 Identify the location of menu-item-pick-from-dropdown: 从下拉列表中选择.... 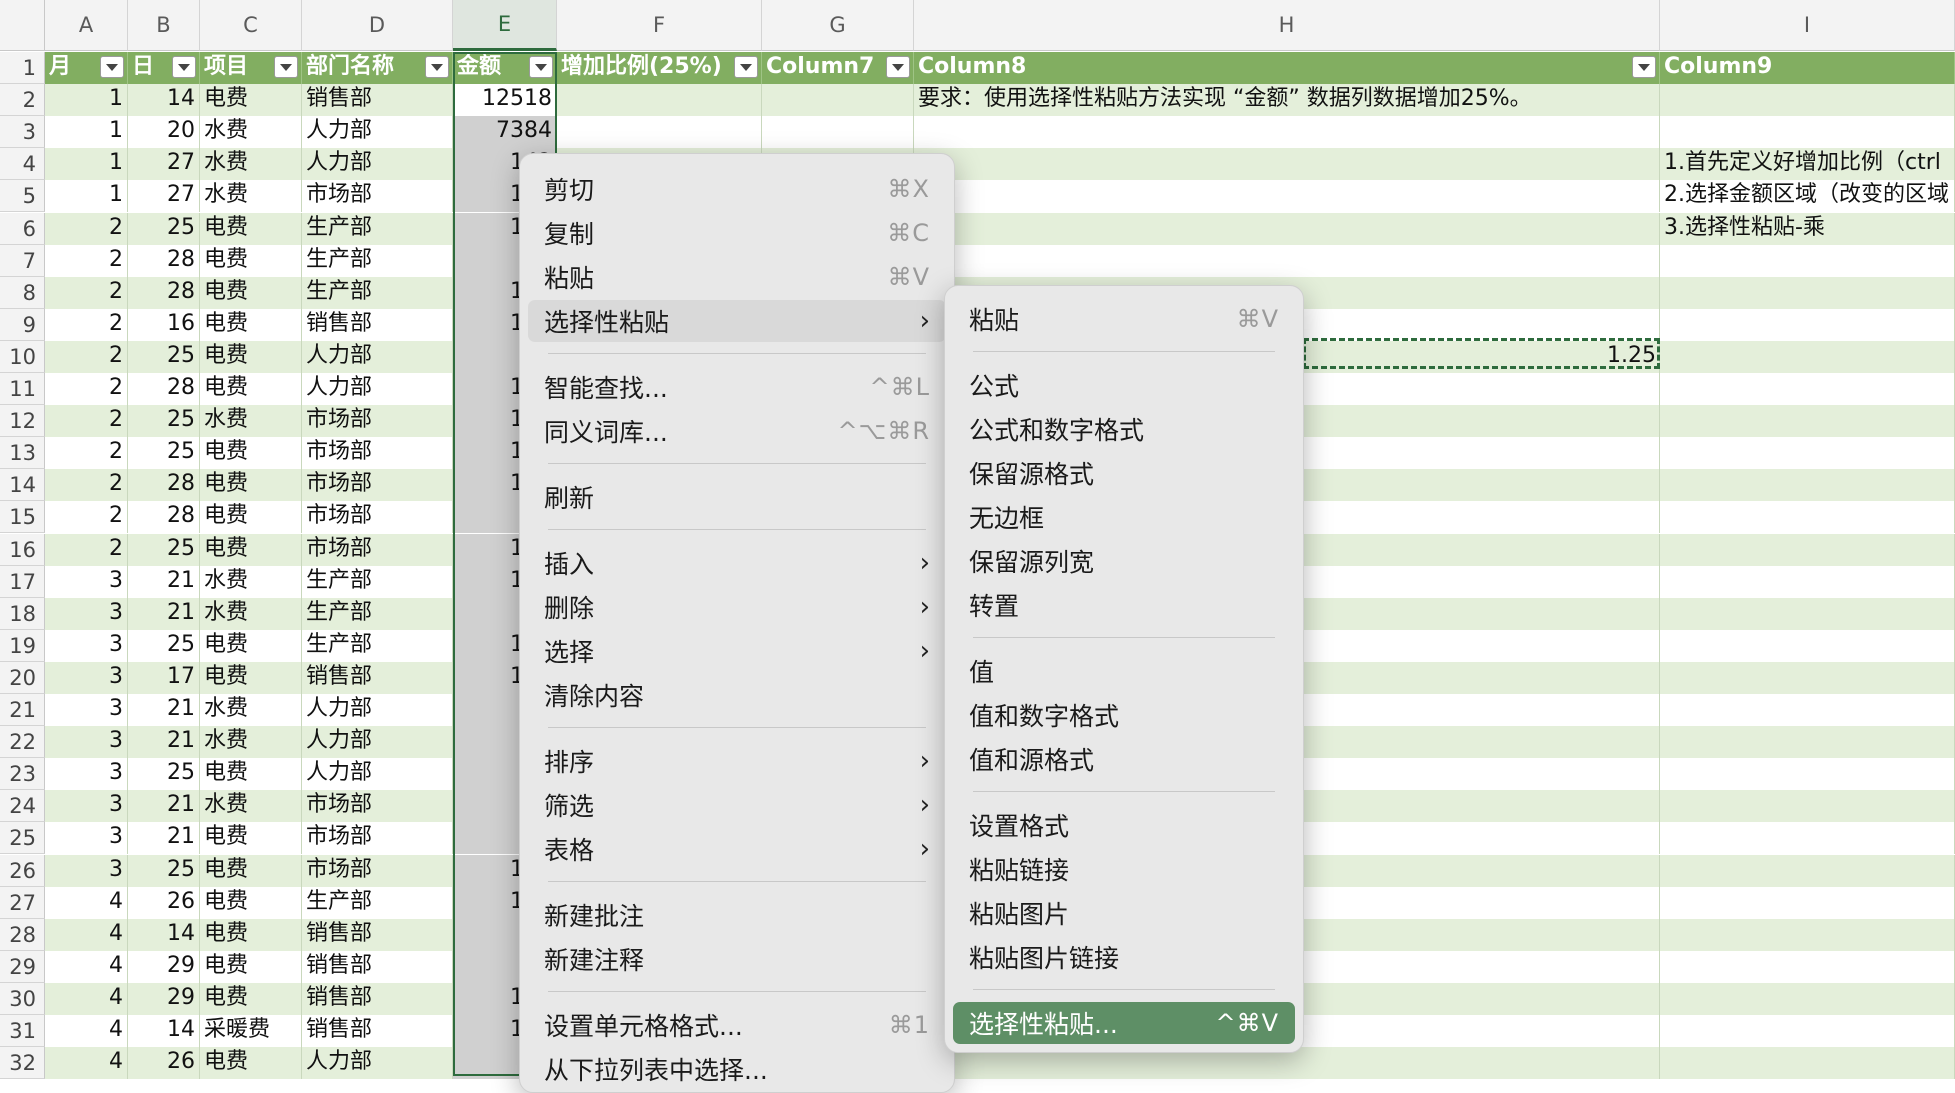
(737, 1069).